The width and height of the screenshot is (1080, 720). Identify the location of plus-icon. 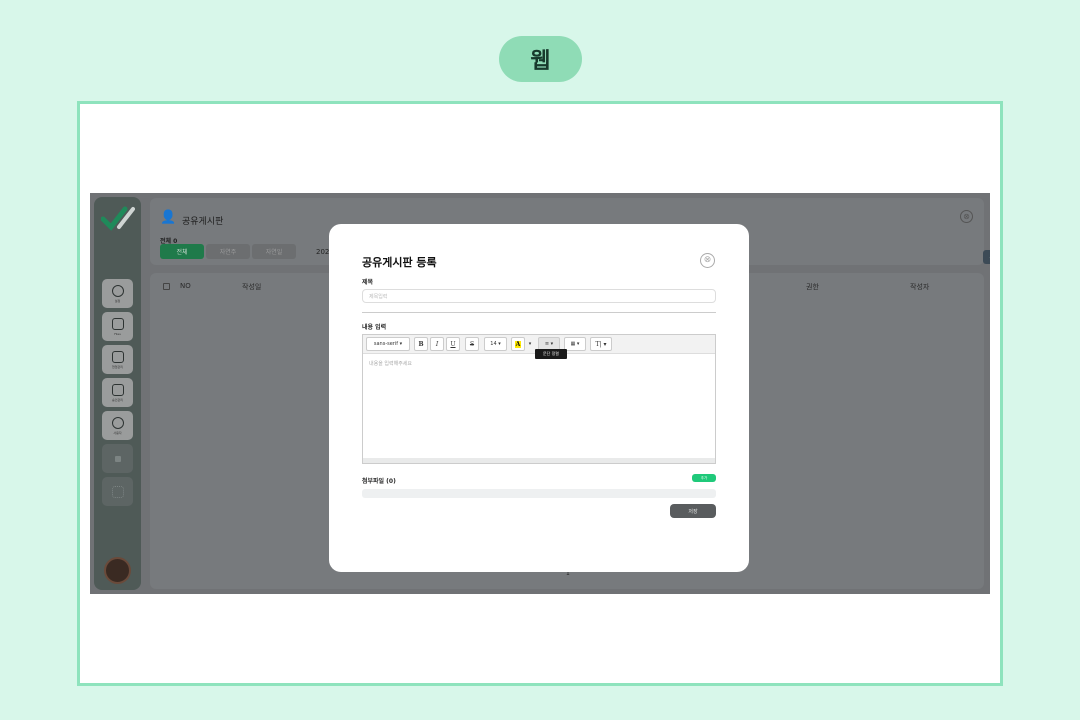
(117, 458).